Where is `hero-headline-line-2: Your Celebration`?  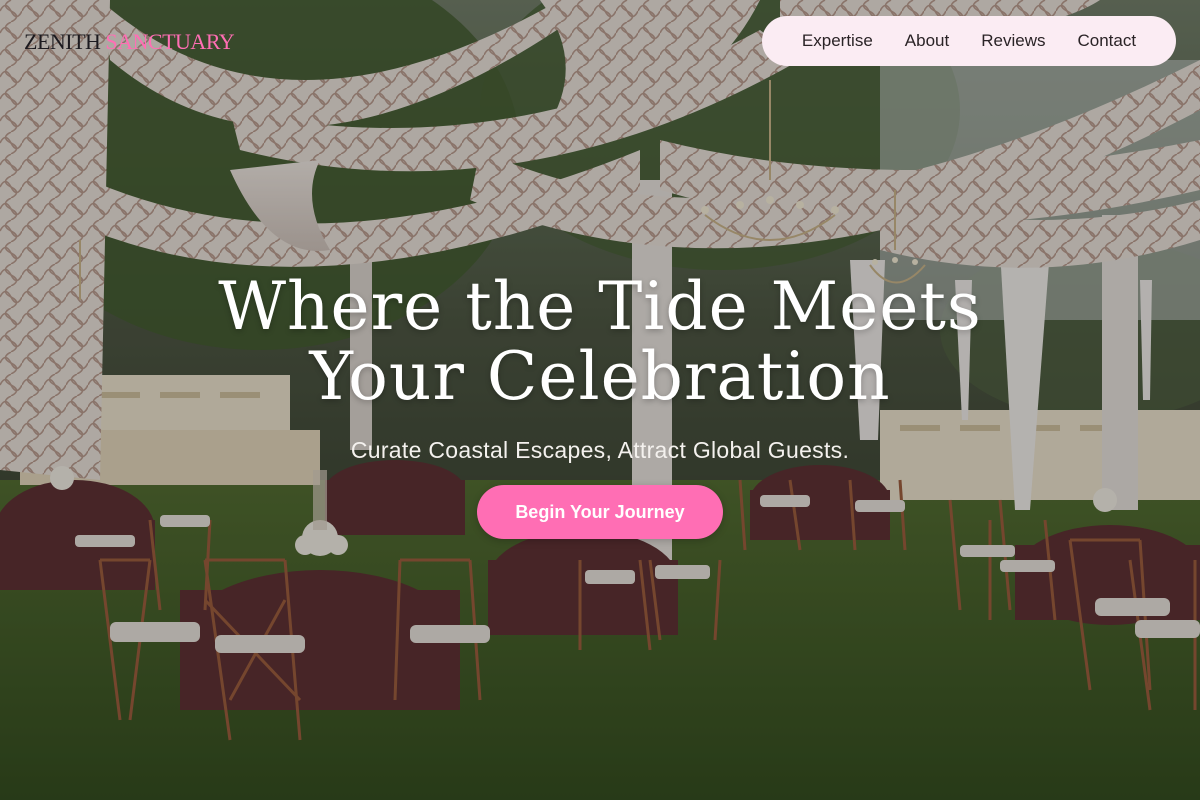
hero-headline-line-2: Your Celebration is located at coordinates (600, 376).